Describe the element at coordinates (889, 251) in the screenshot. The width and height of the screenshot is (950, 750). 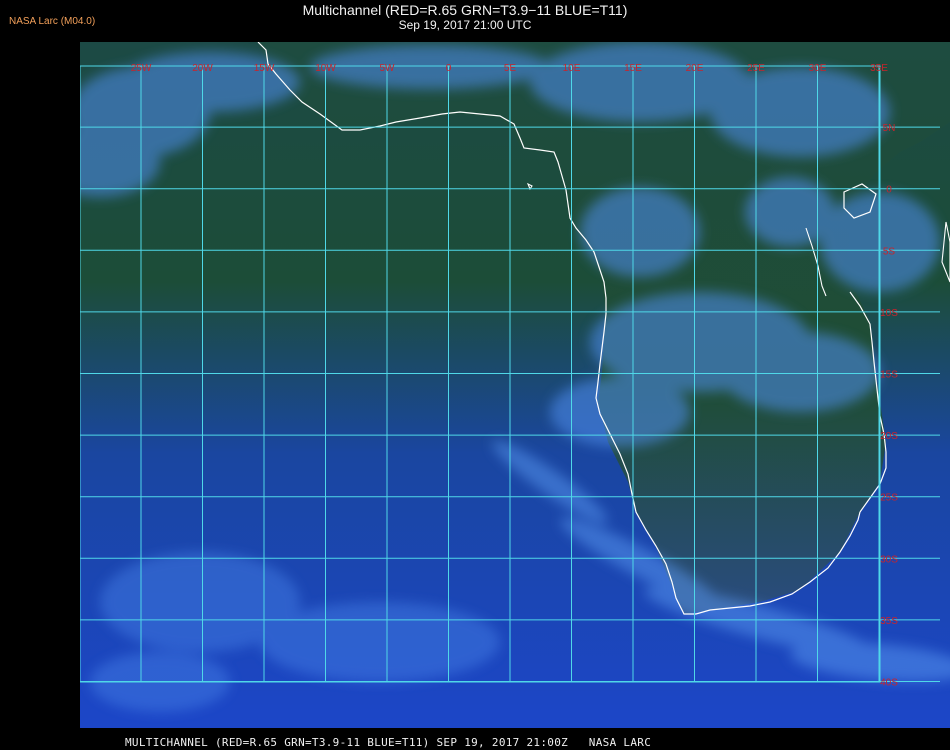
I see `lat-label: 5S` at that location.